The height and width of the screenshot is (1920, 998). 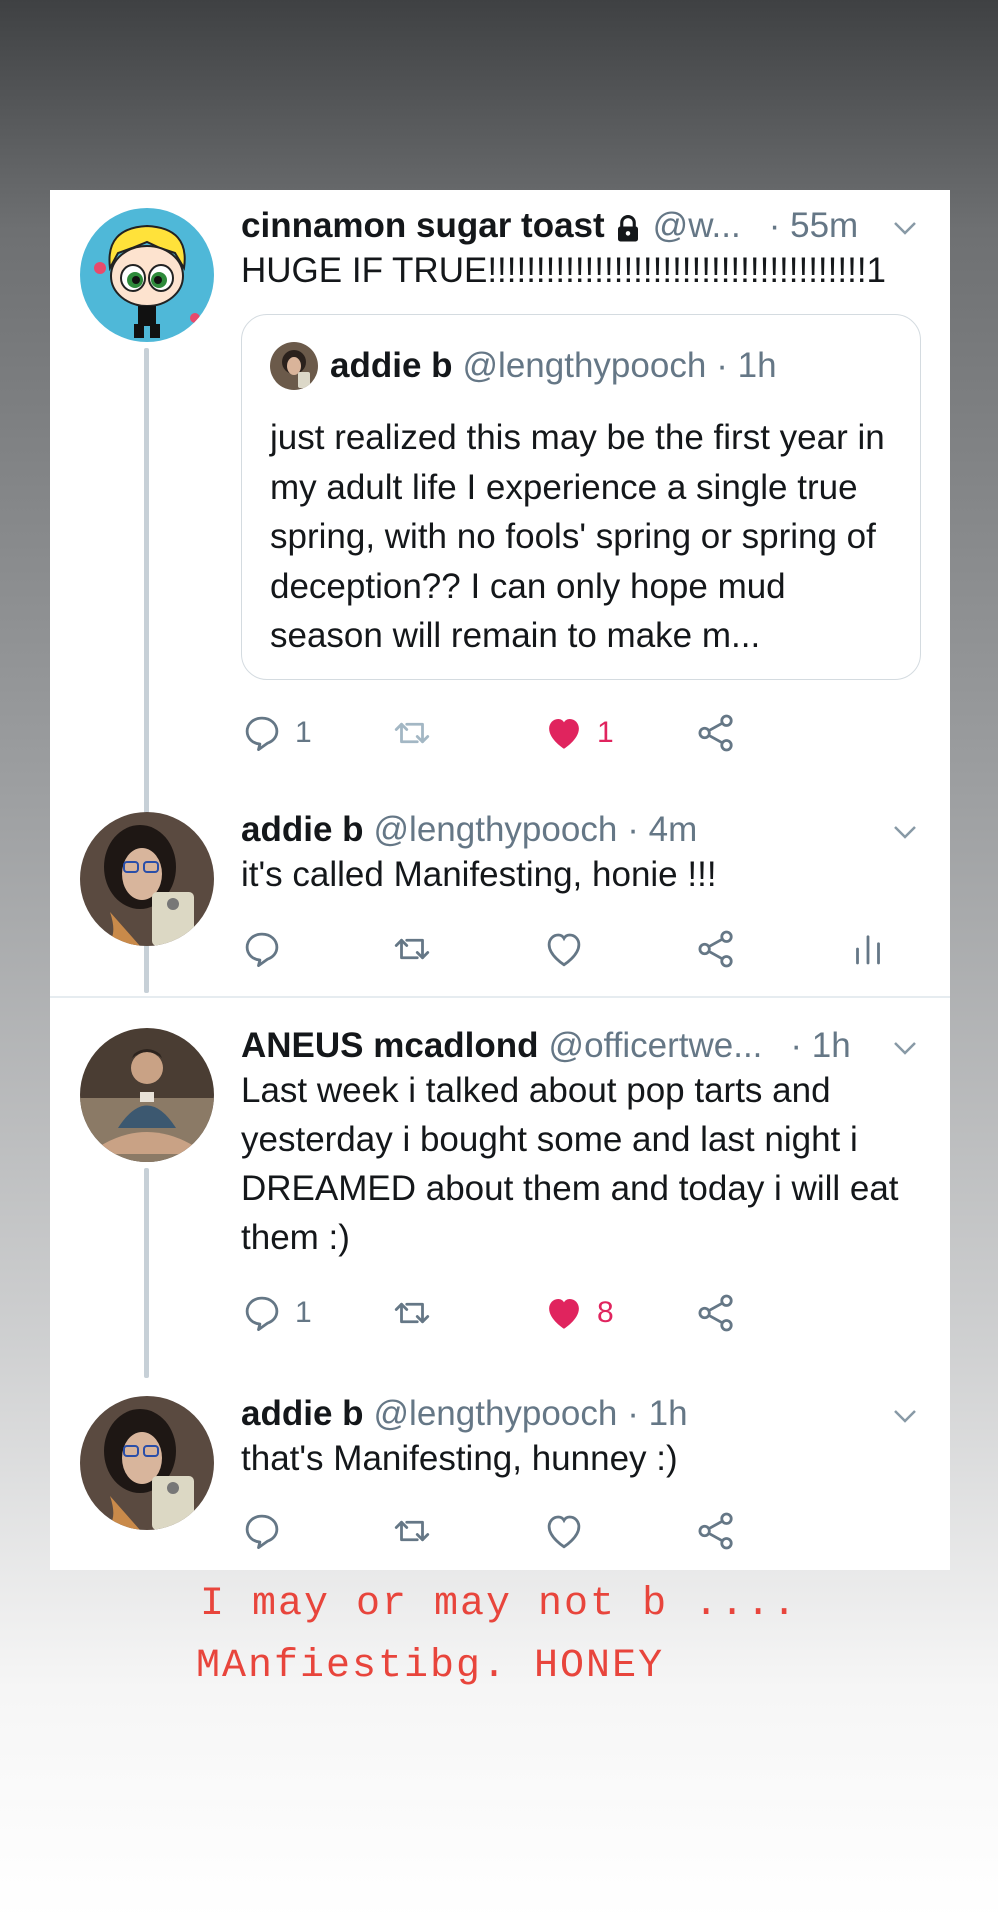 I want to click on tweet-header: addie b @lengthypooch · 4m, so click(x=580, y=830).